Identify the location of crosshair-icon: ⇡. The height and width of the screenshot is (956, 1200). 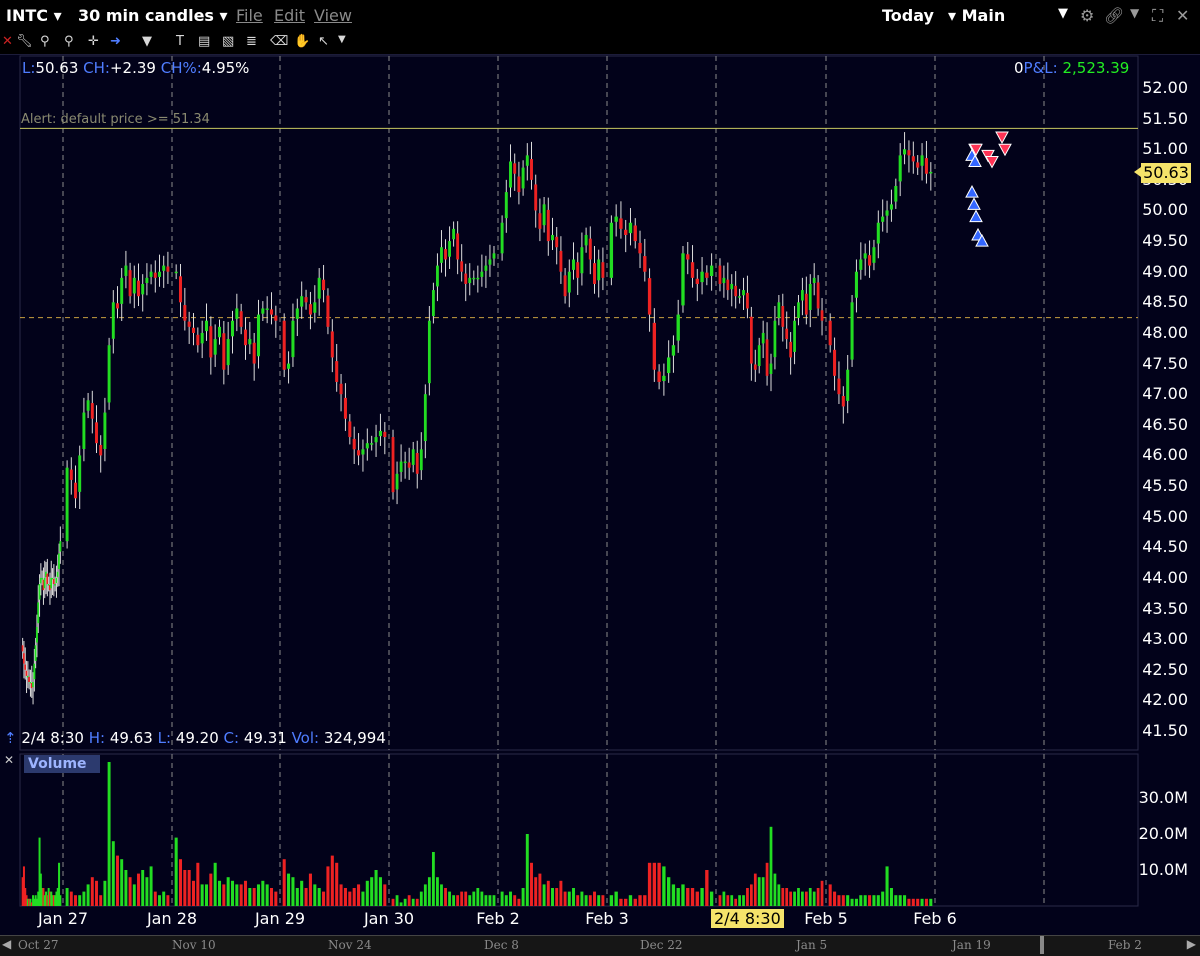
(10, 738).